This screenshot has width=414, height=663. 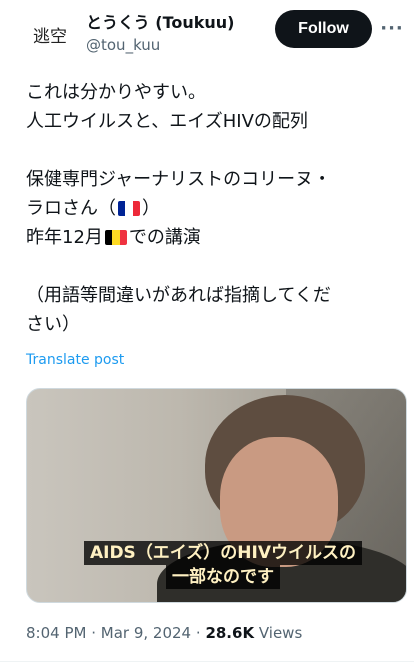 I want to click on post-line: ラロさん（ ）, so click(x=212, y=208).